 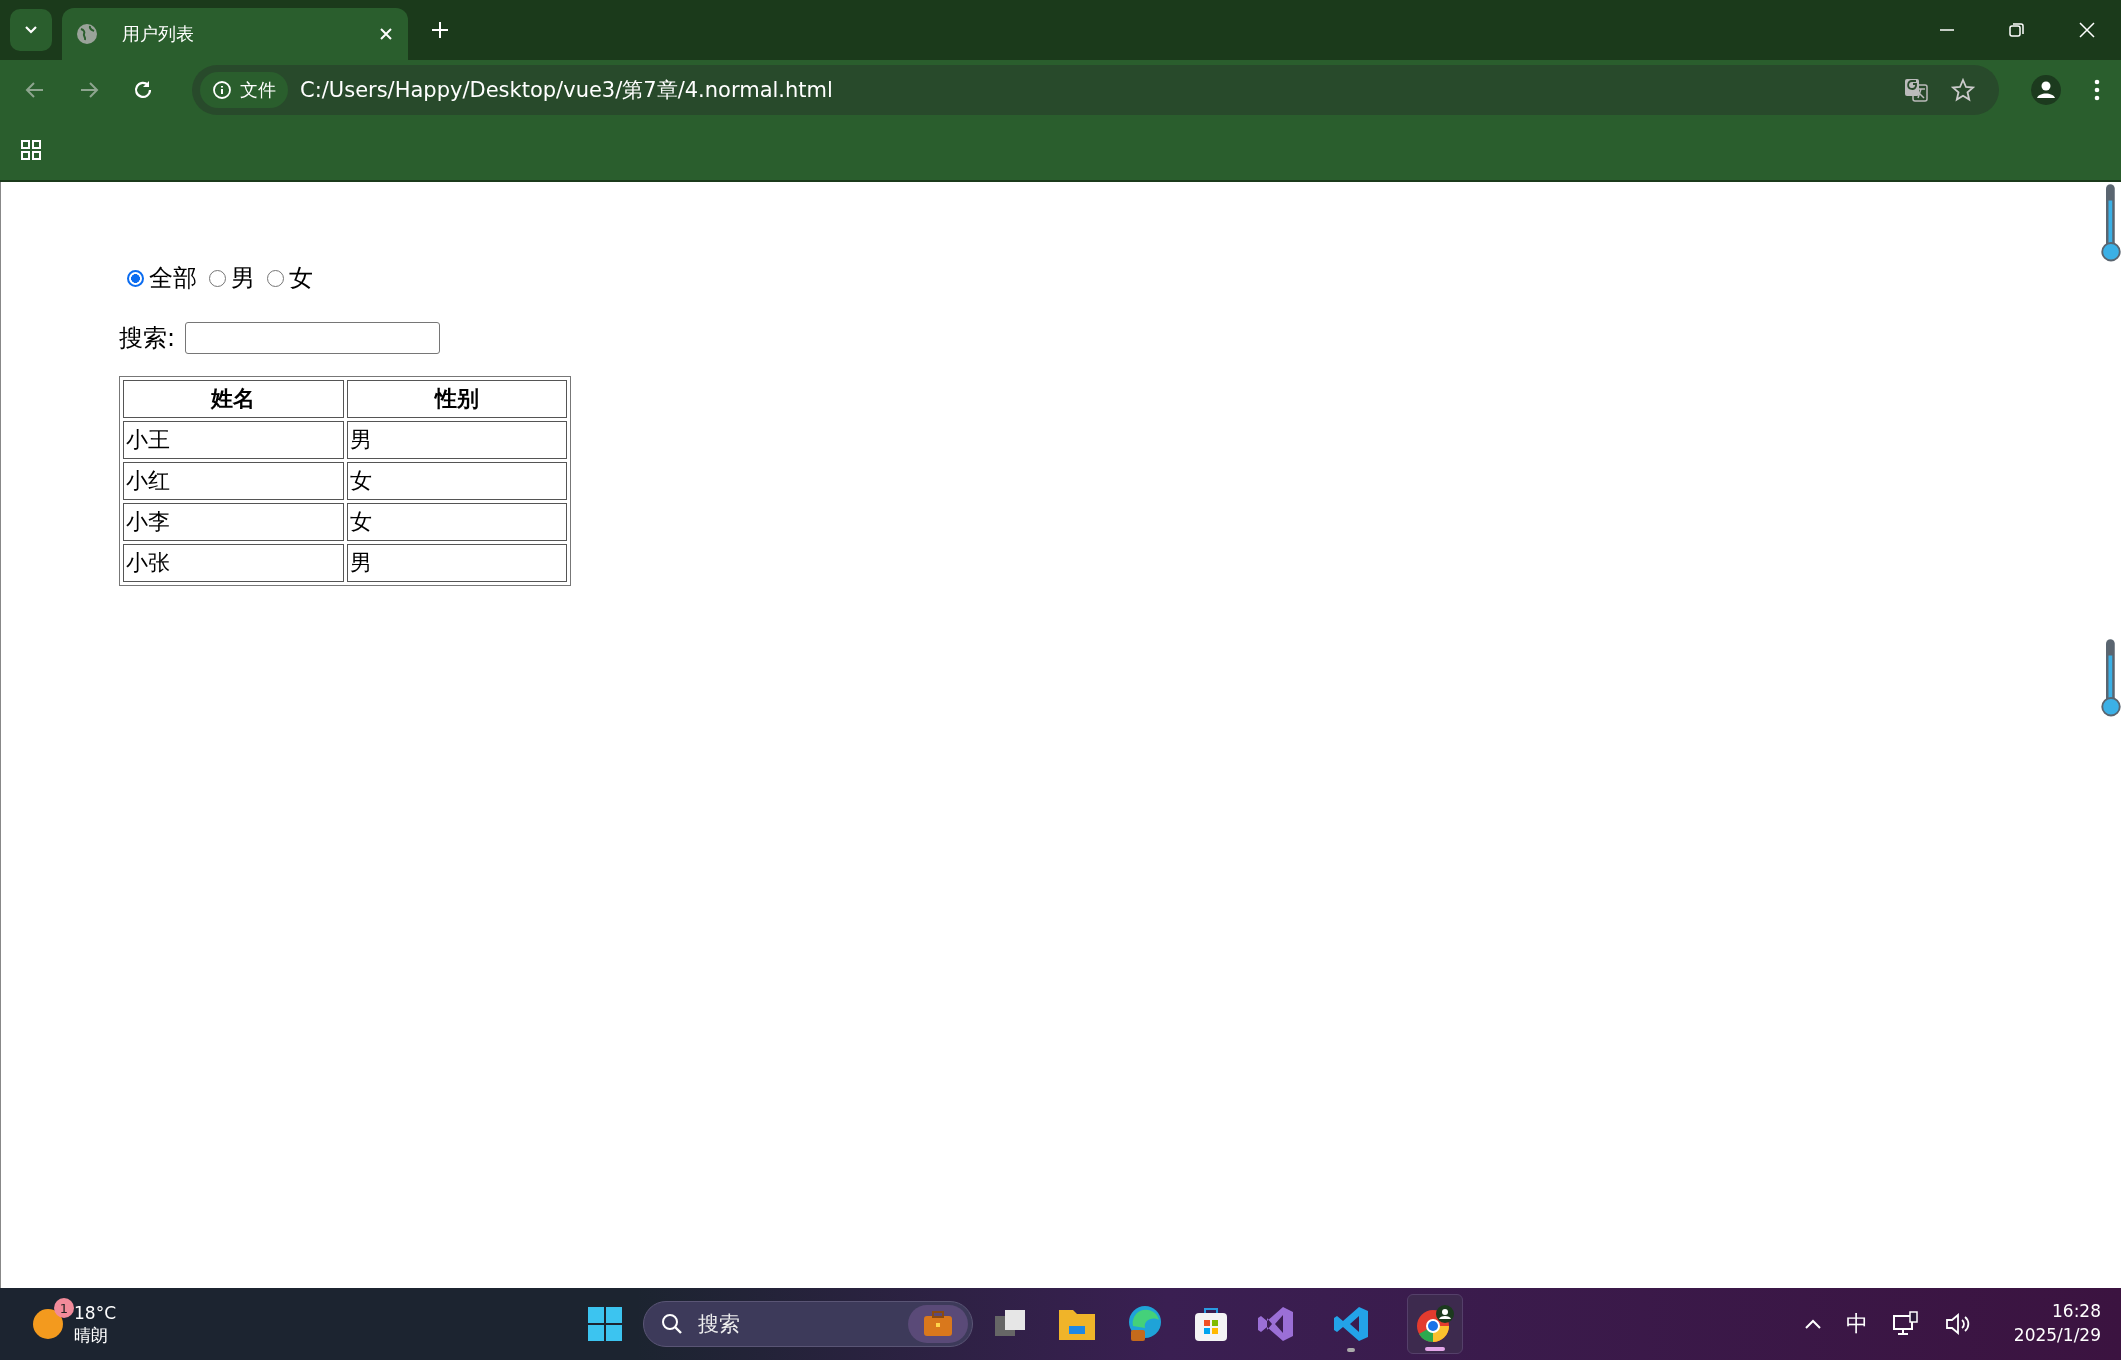 I want to click on clock-date: 2025/1/29, so click(x=2057, y=1335).